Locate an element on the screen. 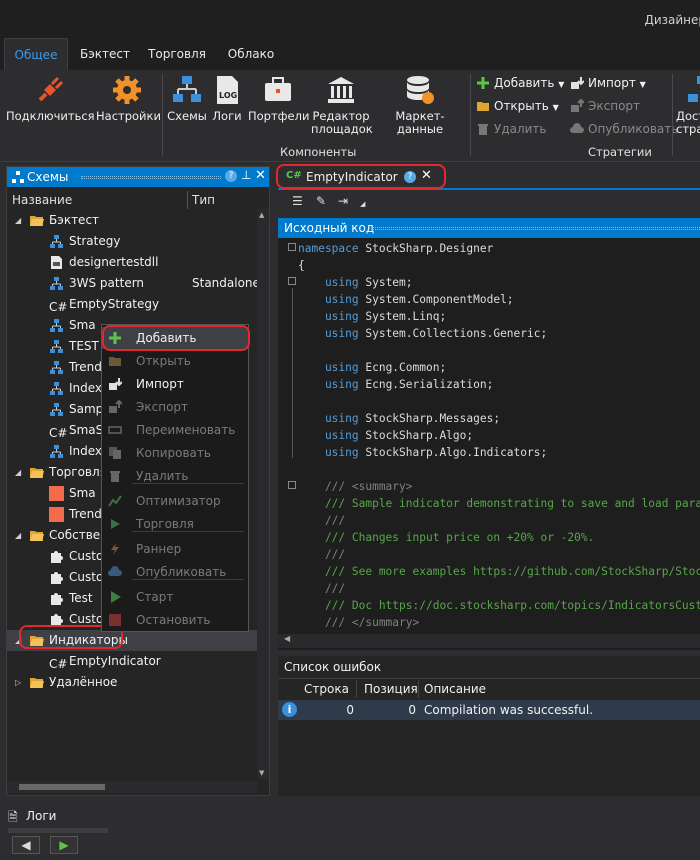  market-data-button: Маркет-данные is located at coordinates (420, 105).